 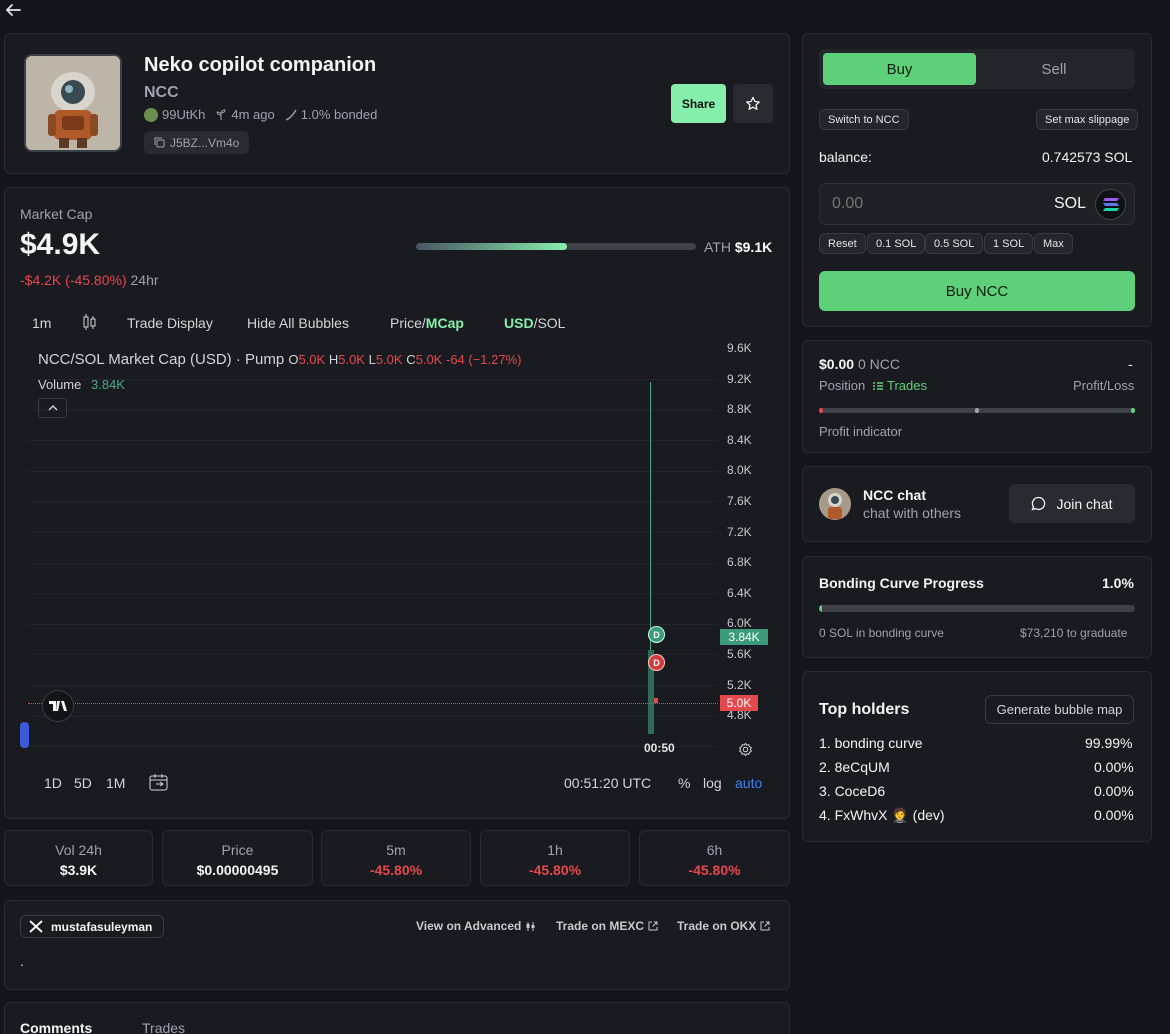 I want to click on chart-pair-title: NCC/SOL Market Cap (USD) · Pump, so click(x=161, y=359).